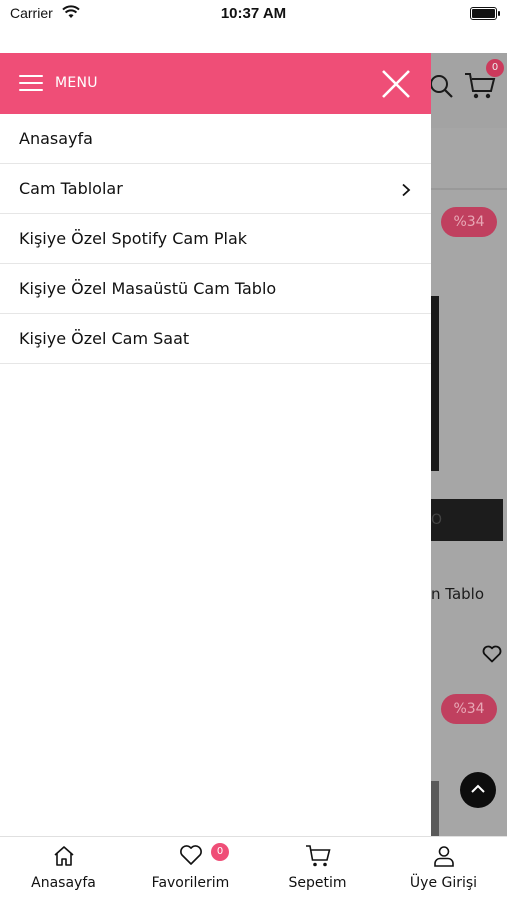 The height and width of the screenshot is (900, 507). I want to click on status-bar: Carrier 10:37 AM, so click(253, 14).